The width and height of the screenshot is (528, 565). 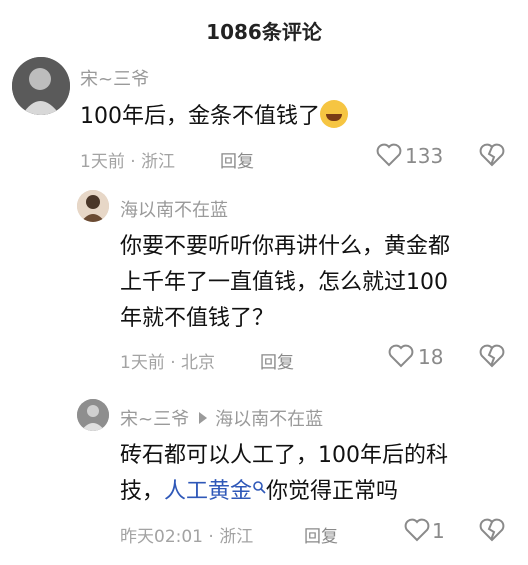 I want to click on comment-meta: 昨天02:01 · 浙江, so click(x=187, y=537).